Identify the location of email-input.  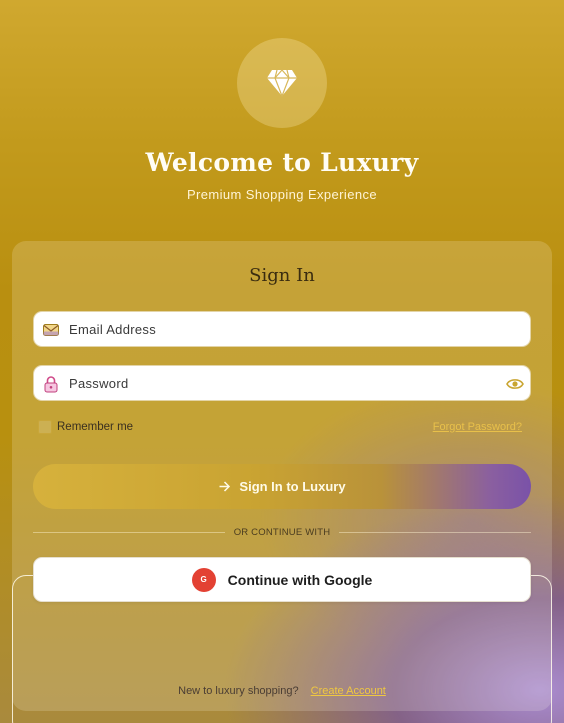
(284, 329).